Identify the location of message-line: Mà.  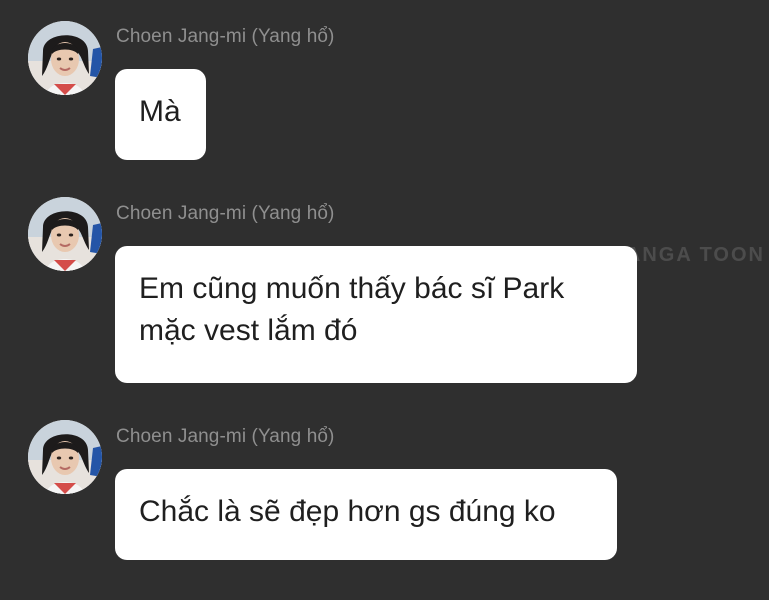
(160, 111).